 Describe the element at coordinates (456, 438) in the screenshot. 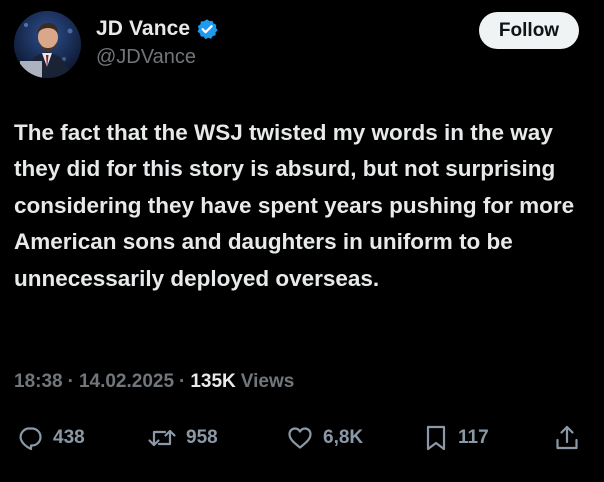

I see `bookmark-button: 117` at that location.